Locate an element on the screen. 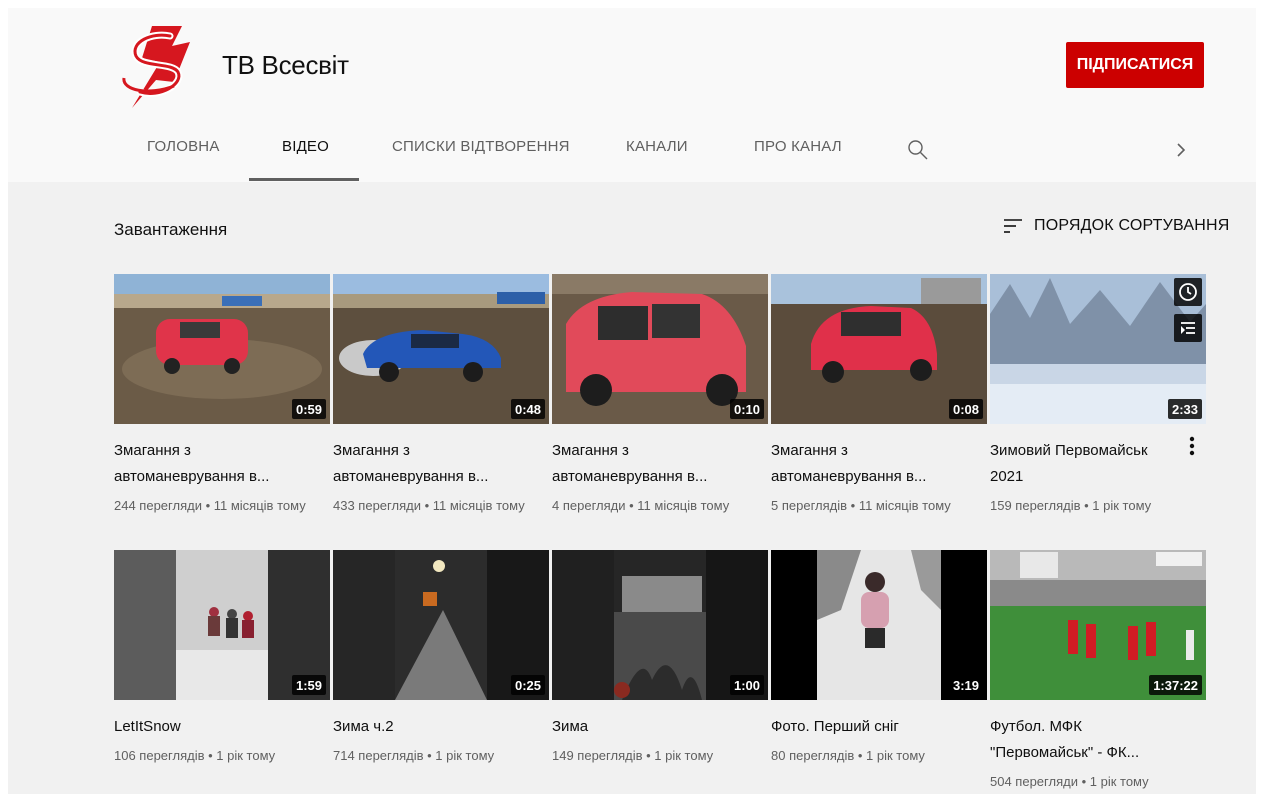 Image resolution: width=1261 pixels, height=794 pixels. video-card: 1:00 Зима 149 переглядів • 1 рік тому is located at coordinates (660, 656).